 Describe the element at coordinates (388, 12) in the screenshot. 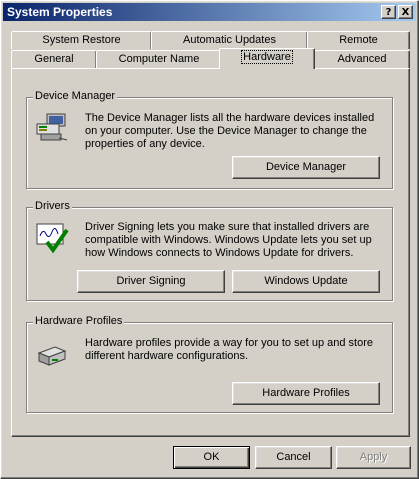

I see `help-button: ?` at that location.